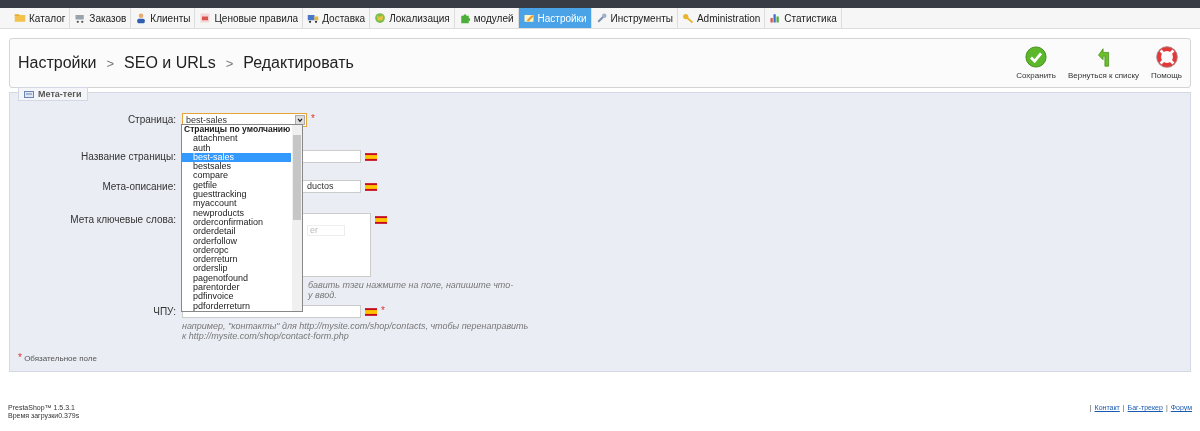  Describe the element at coordinates (128, 156) in the screenshot. I see `field-label: Название страницы:` at that location.